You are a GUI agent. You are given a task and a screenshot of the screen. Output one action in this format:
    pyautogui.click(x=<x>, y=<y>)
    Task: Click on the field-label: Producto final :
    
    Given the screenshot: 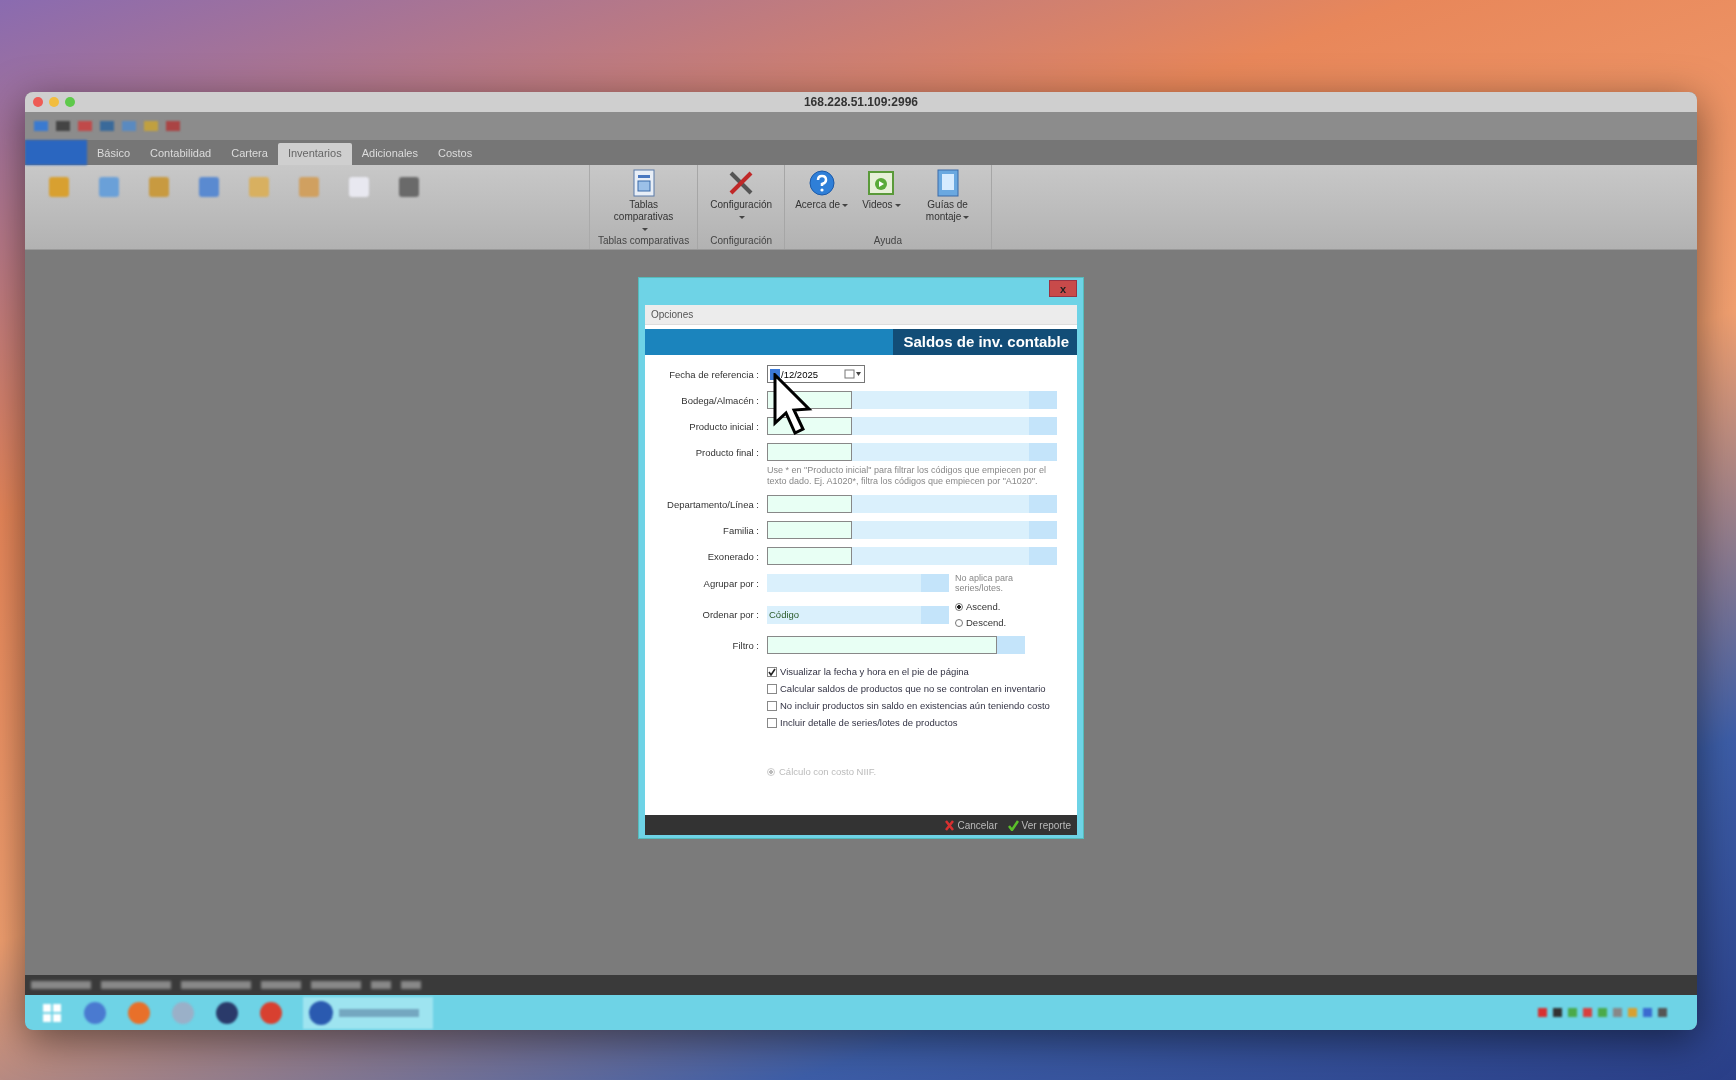 What is the action you would take?
    pyautogui.click(x=727, y=452)
    